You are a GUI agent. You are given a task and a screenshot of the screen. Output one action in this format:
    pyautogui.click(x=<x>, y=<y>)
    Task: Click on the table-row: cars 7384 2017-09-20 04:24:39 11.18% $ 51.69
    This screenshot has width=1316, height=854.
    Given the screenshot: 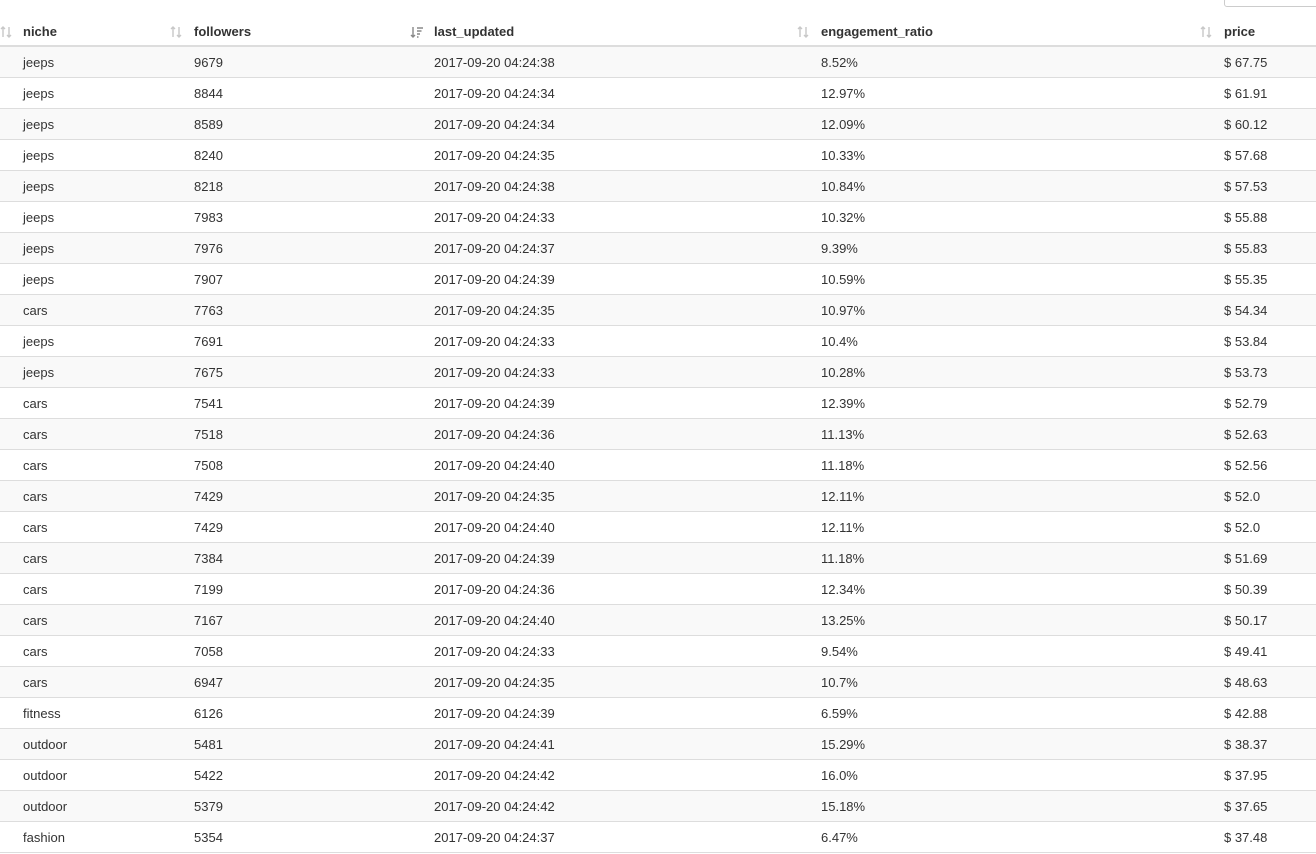 What is the action you would take?
    pyautogui.click(x=658, y=558)
    